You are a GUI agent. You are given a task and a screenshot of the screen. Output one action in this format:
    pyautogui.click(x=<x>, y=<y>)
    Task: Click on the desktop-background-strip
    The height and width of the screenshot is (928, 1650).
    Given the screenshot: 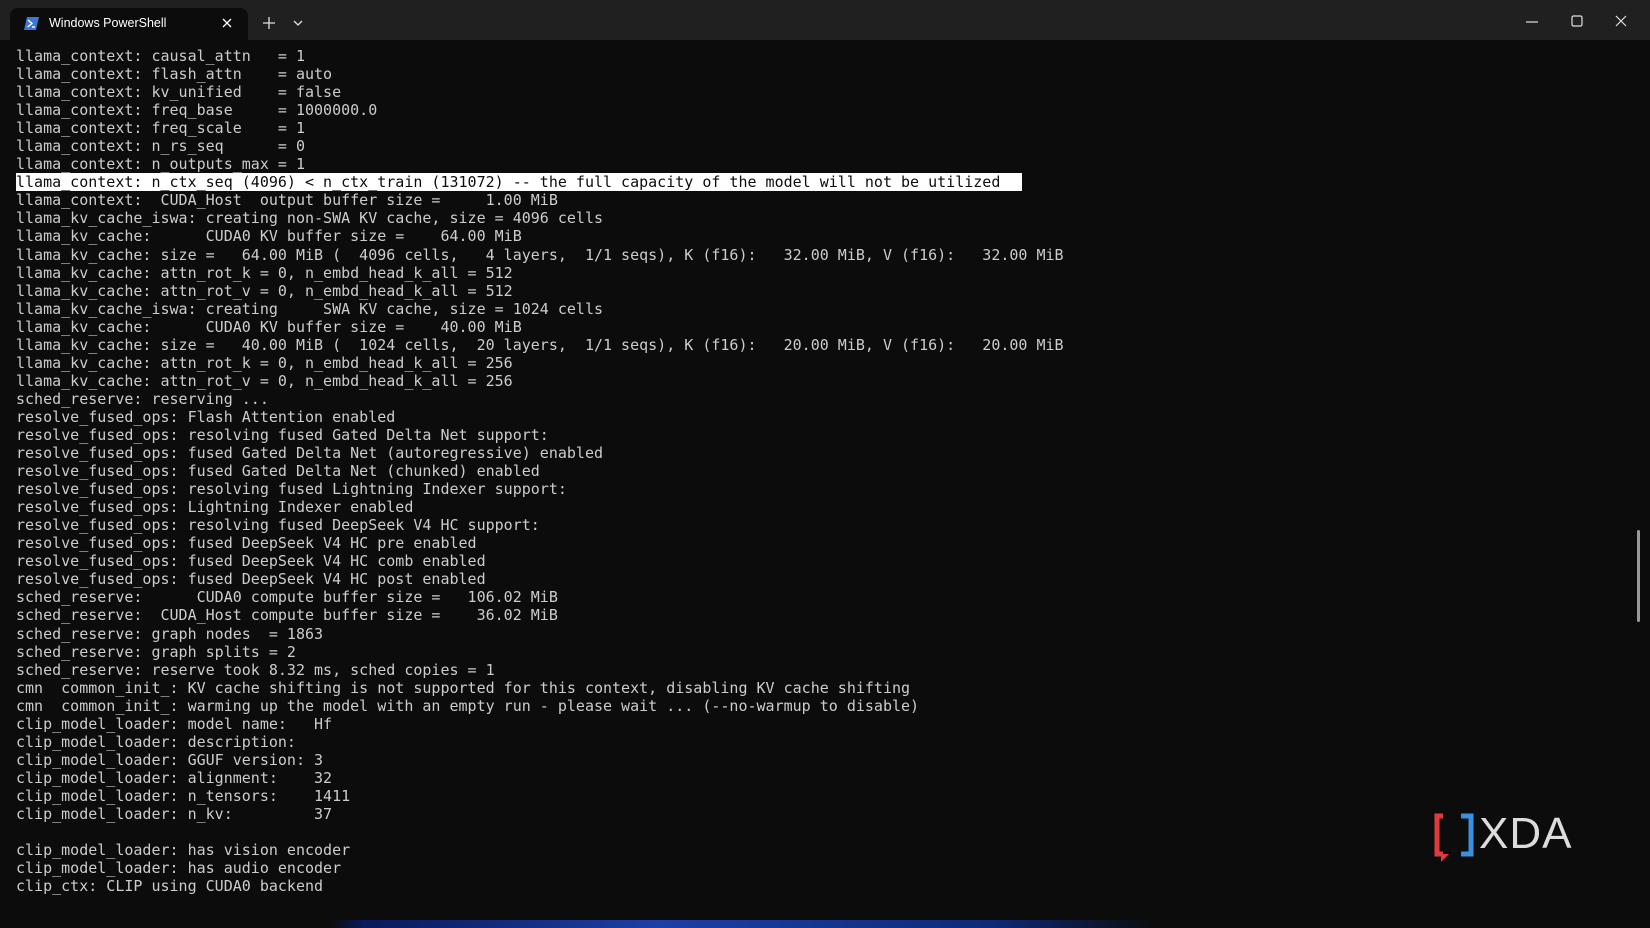 What is the action you would take?
    pyautogui.click(x=825, y=924)
    